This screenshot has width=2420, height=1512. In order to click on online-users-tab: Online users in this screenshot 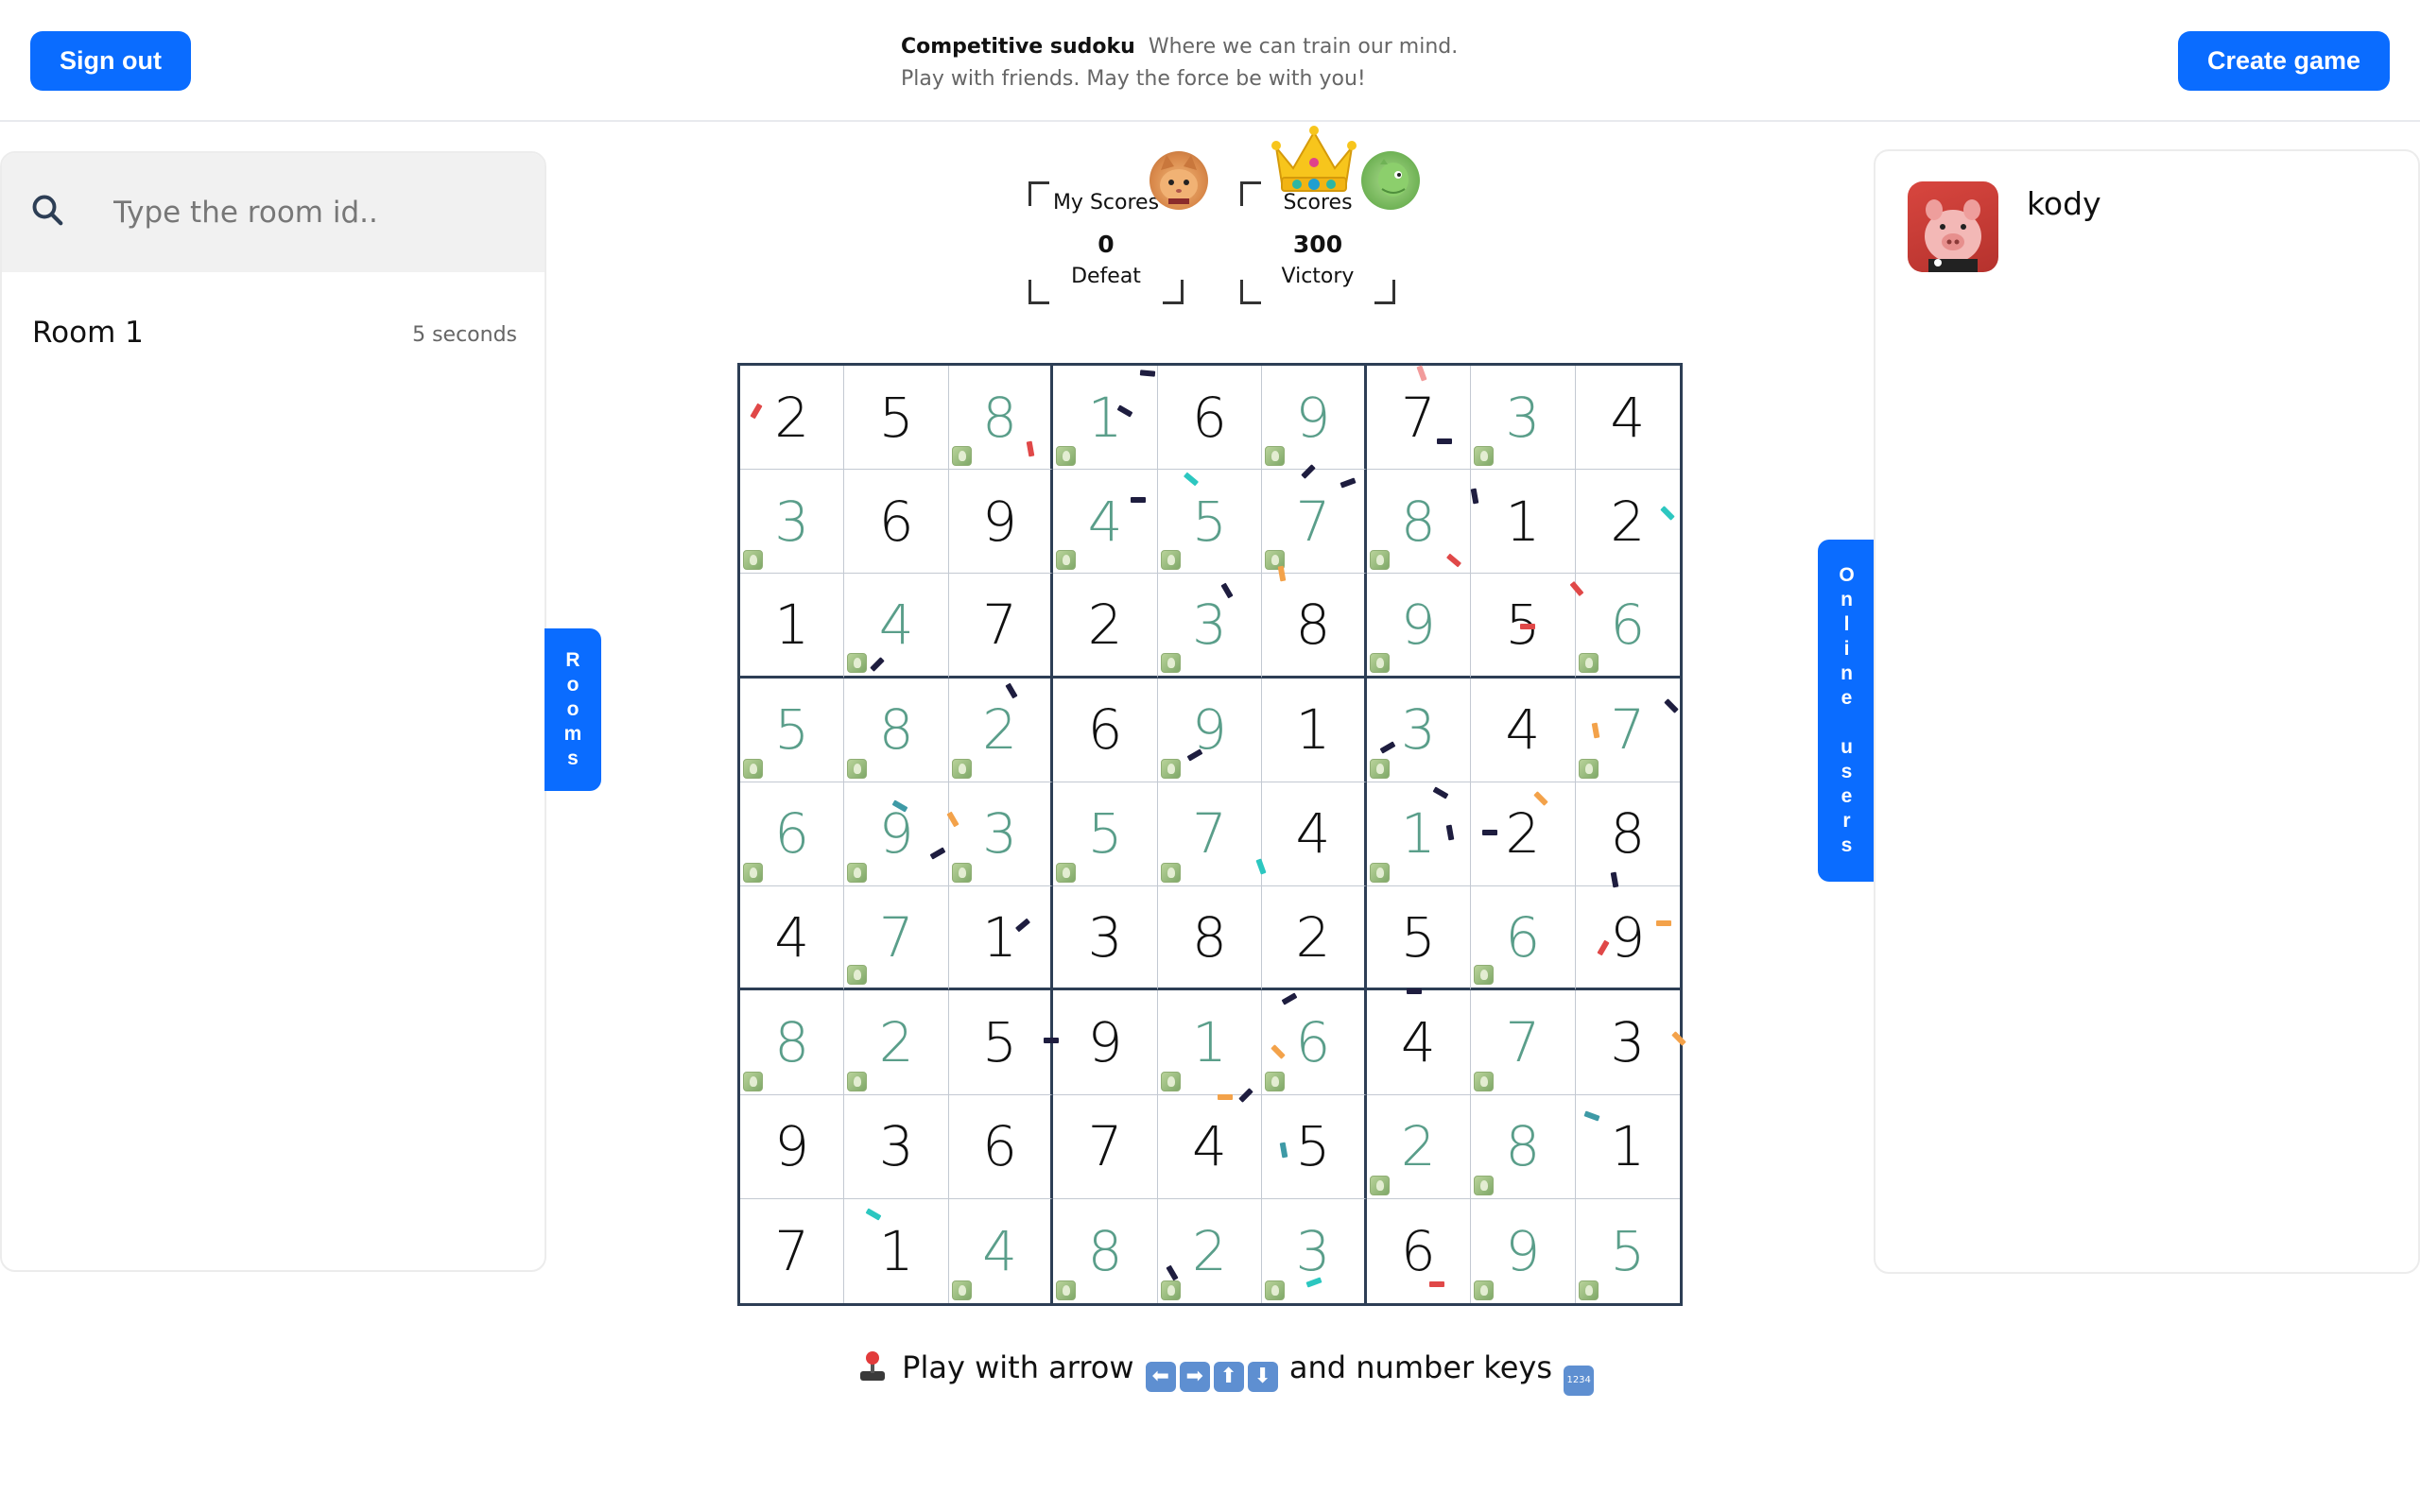, I will do `click(1847, 711)`.